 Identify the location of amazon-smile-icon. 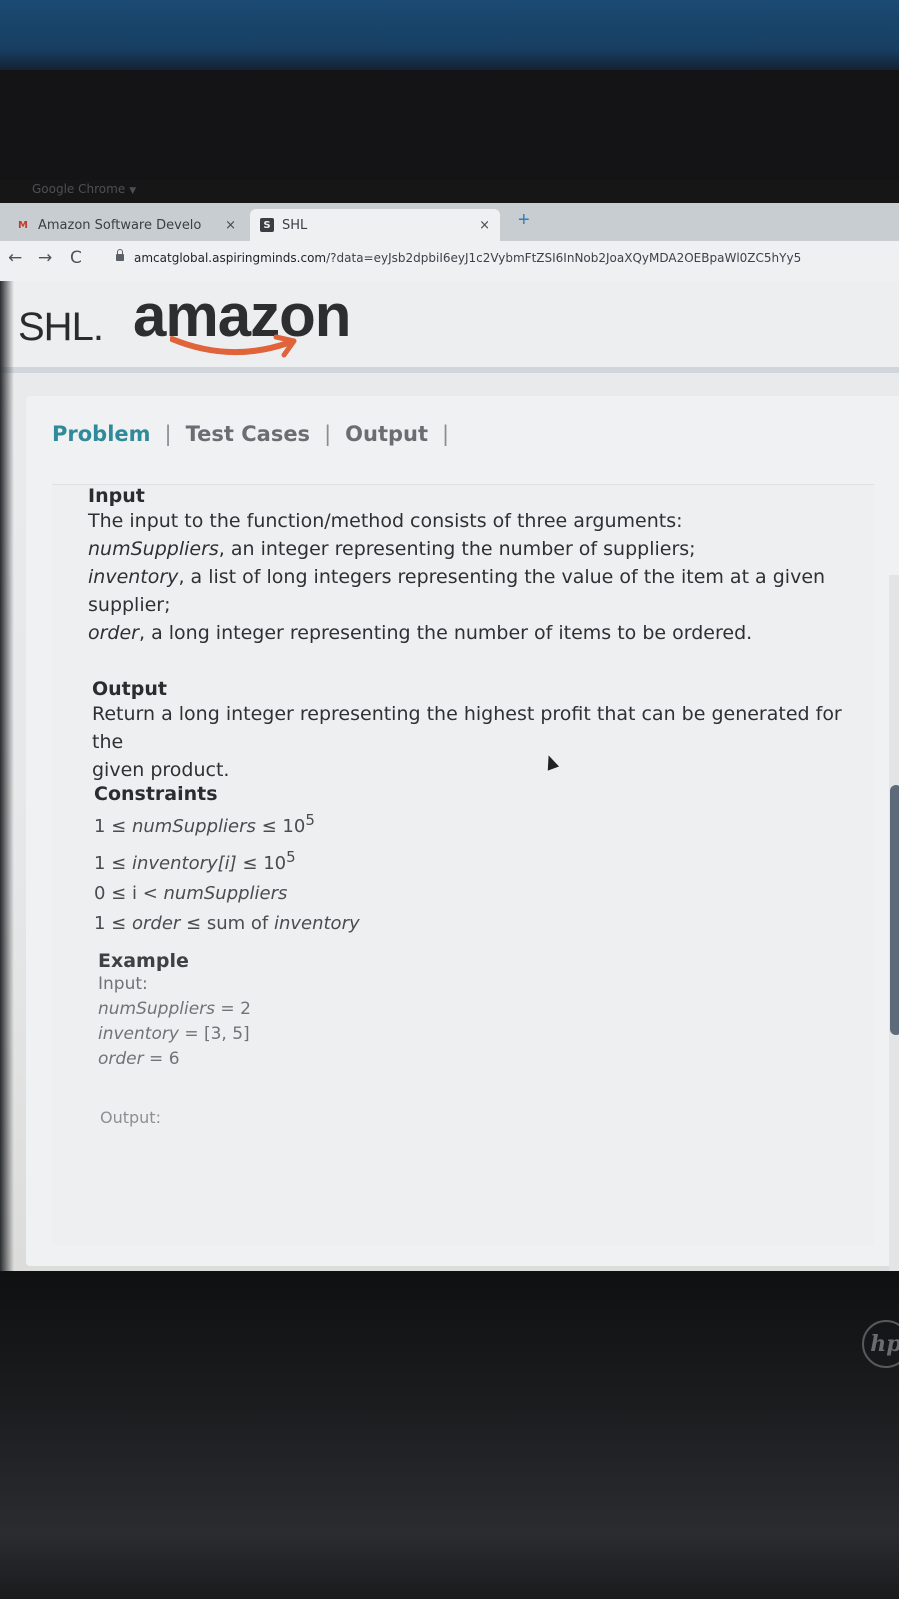
(233, 346).